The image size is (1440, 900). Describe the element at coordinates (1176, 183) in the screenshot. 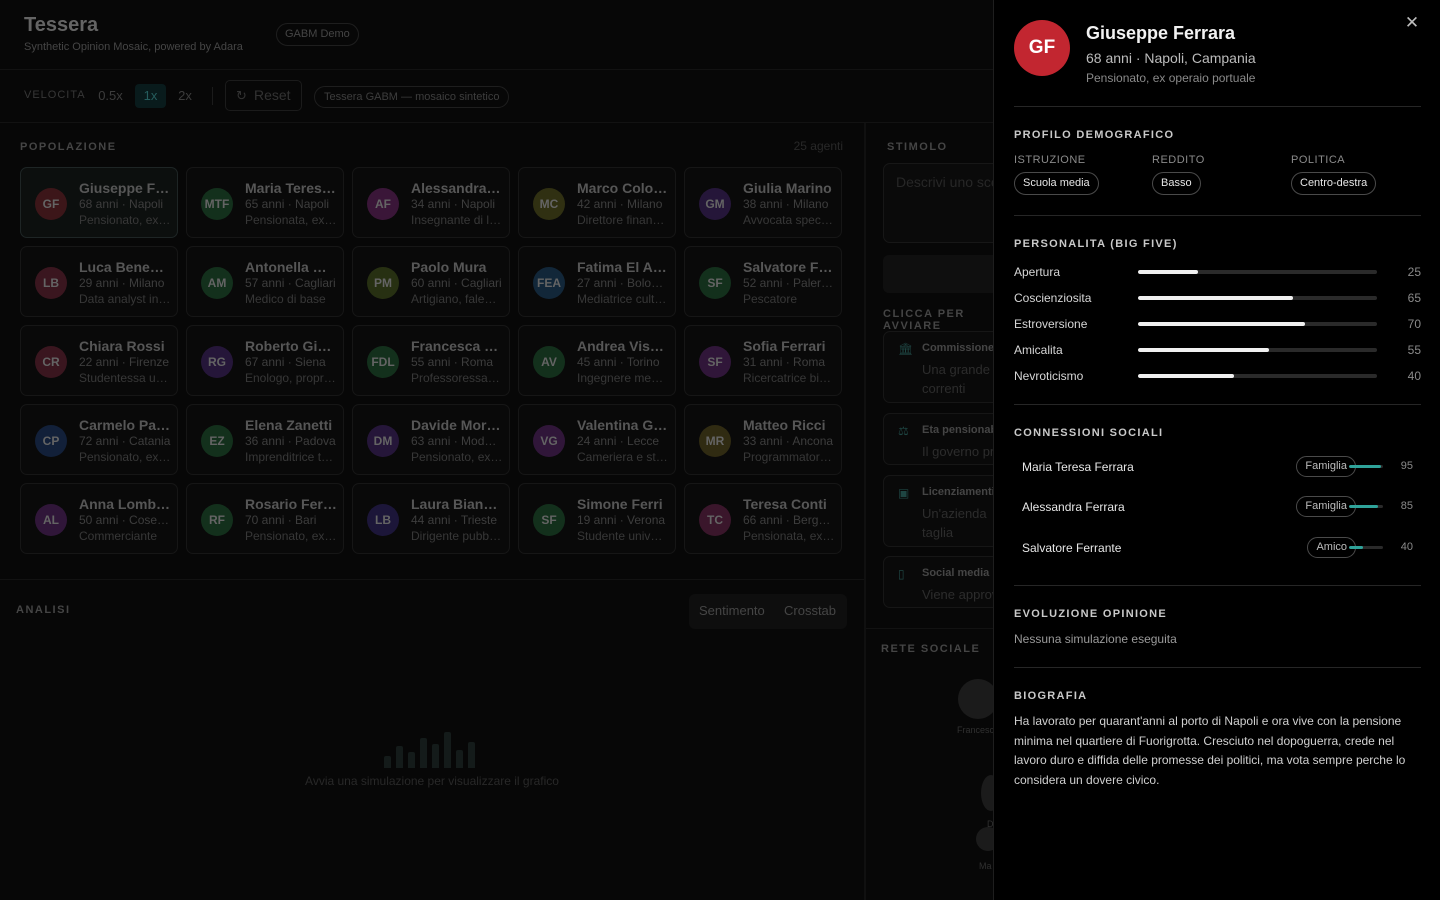

I see `income-chip: Basso` at that location.